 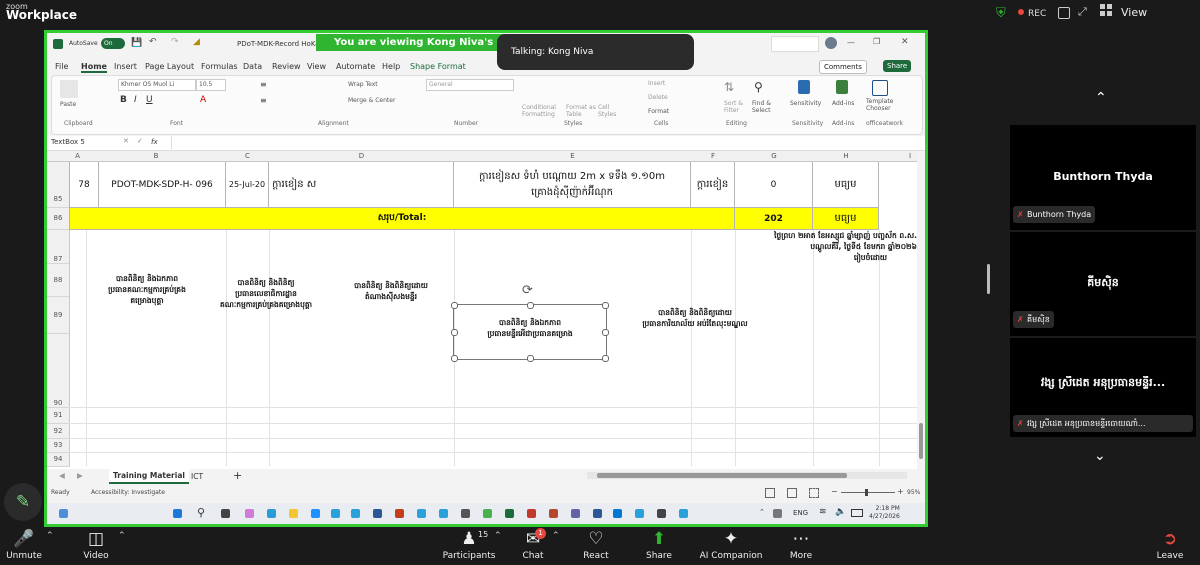 What do you see at coordinates (362, 156) in the screenshot?
I see `column-header-d: D` at bounding box center [362, 156].